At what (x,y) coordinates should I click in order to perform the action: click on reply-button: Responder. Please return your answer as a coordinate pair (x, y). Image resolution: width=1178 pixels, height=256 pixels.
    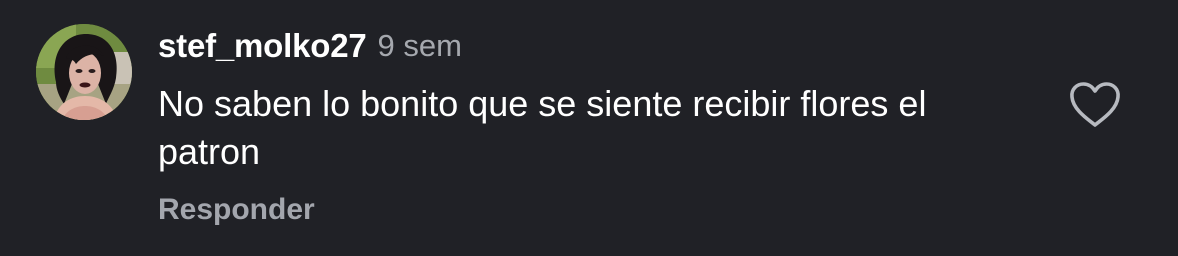
    Looking at the image, I should click on (236, 210).